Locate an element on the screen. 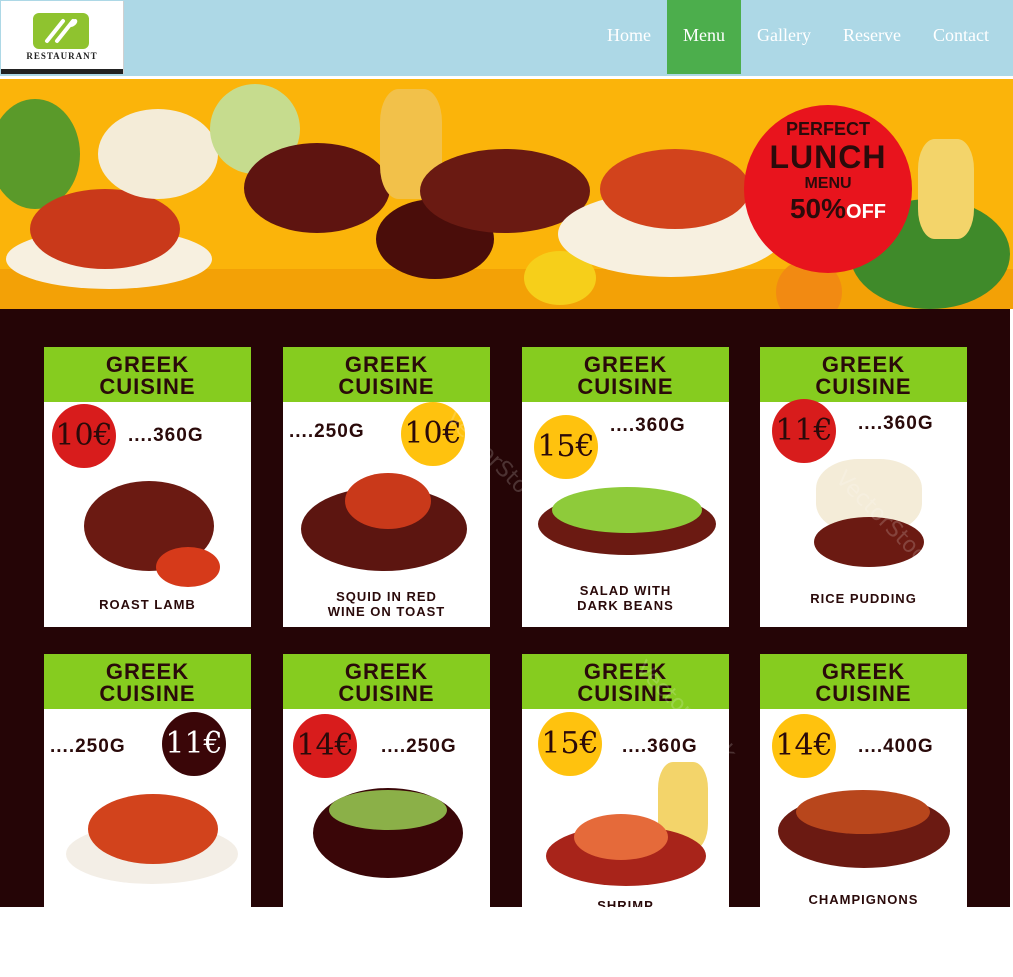  menu-card-roast-lamb: GREEK CUISINE 10€ ....360G ROAST LAMB is located at coordinates (147, 487).